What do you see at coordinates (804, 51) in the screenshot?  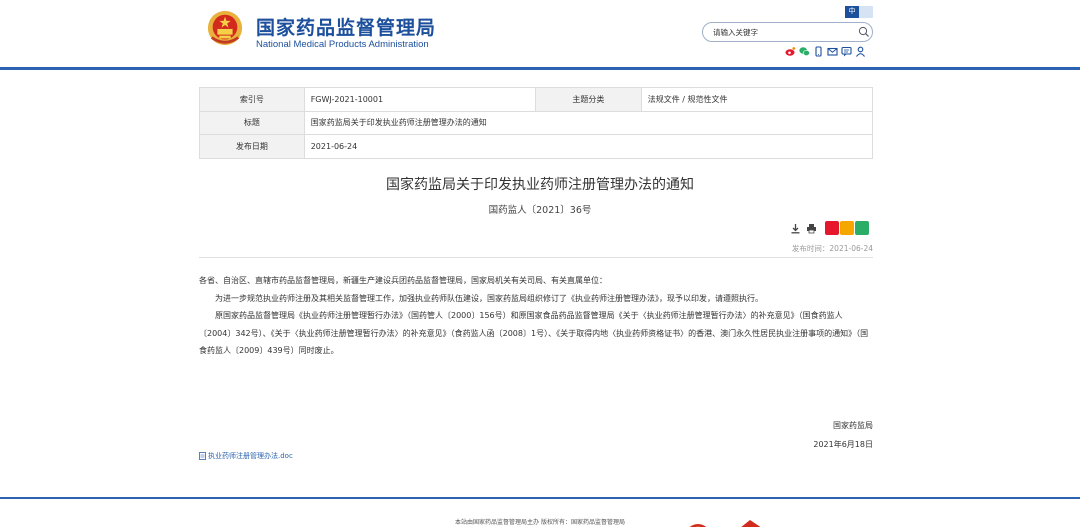 I see `wechat-icon` at bounding box center [804, 51].